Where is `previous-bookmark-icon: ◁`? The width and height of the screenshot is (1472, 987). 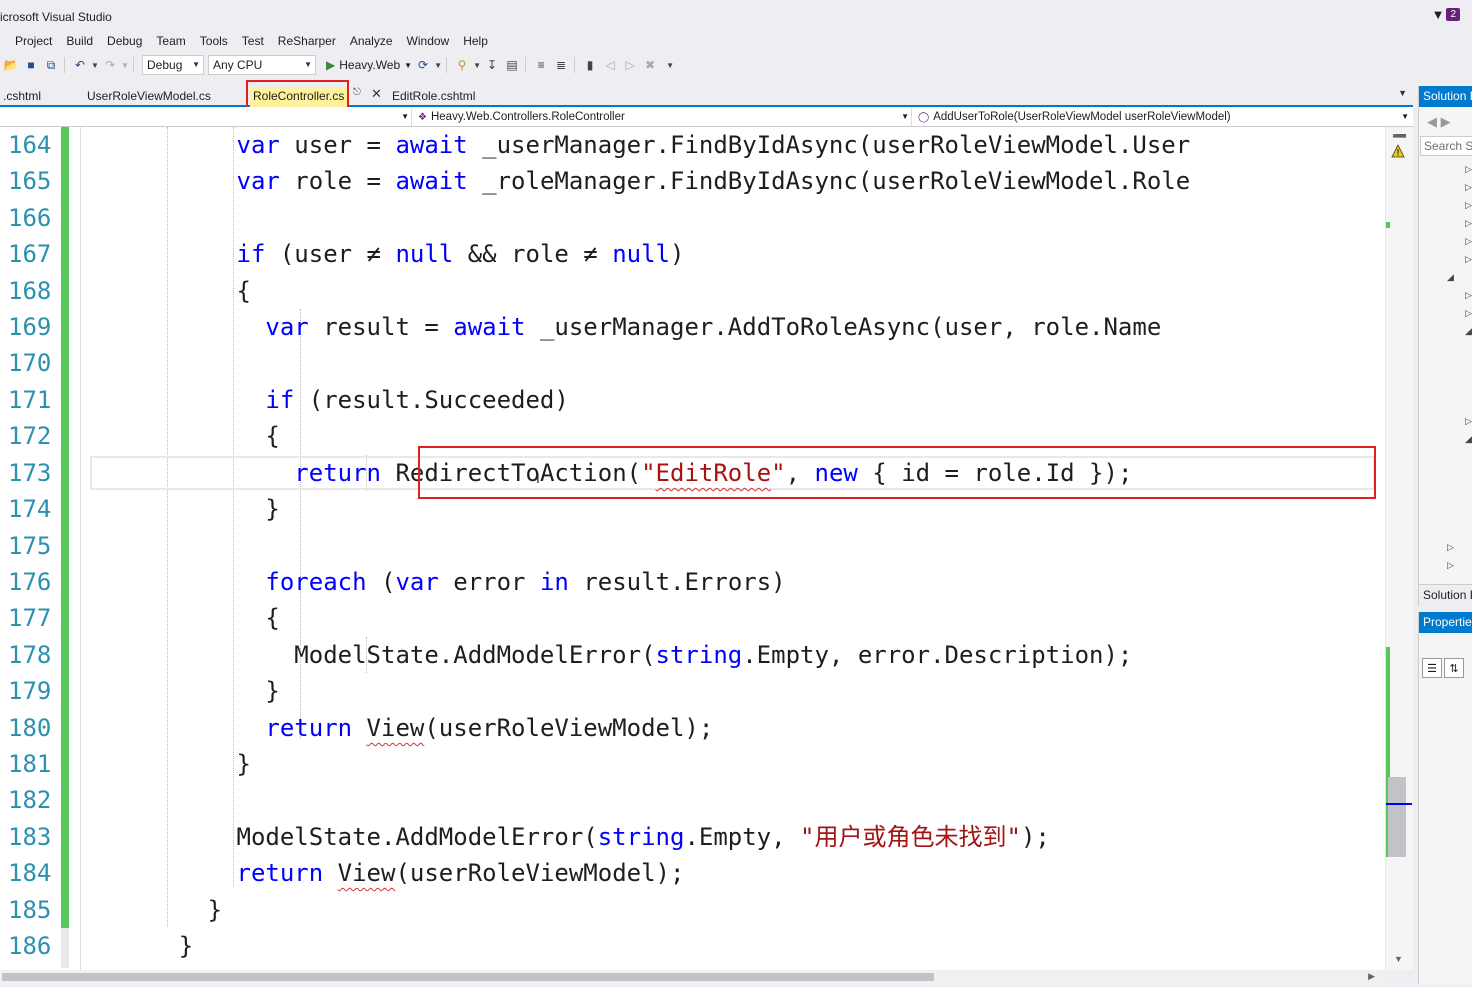 previous-bookmark-icon: ◁ is located at coordinates (610, 65).